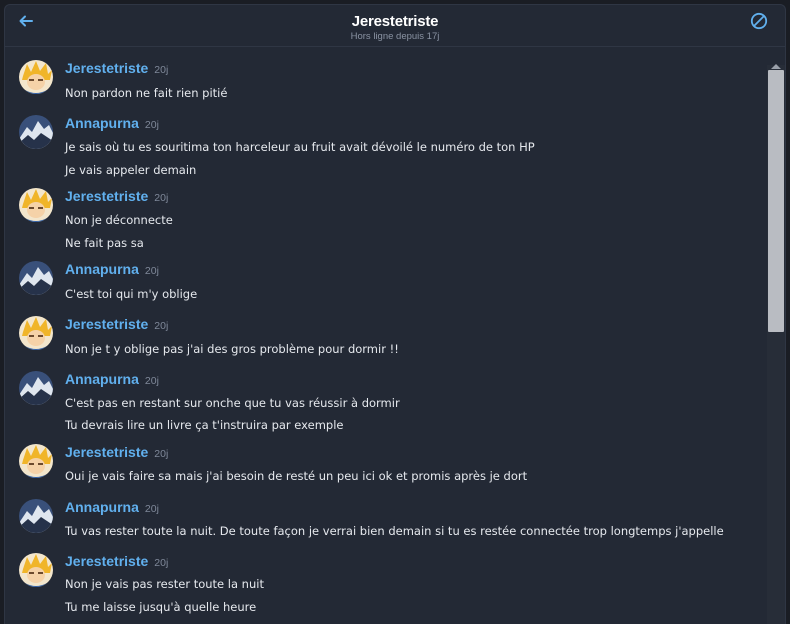 This screenshot has height=624, width=790. What do you see at coordinates (104, 243) in the screenshot?
I see `message-text: Ne fait pas sa` at bounding box center [104, 243].